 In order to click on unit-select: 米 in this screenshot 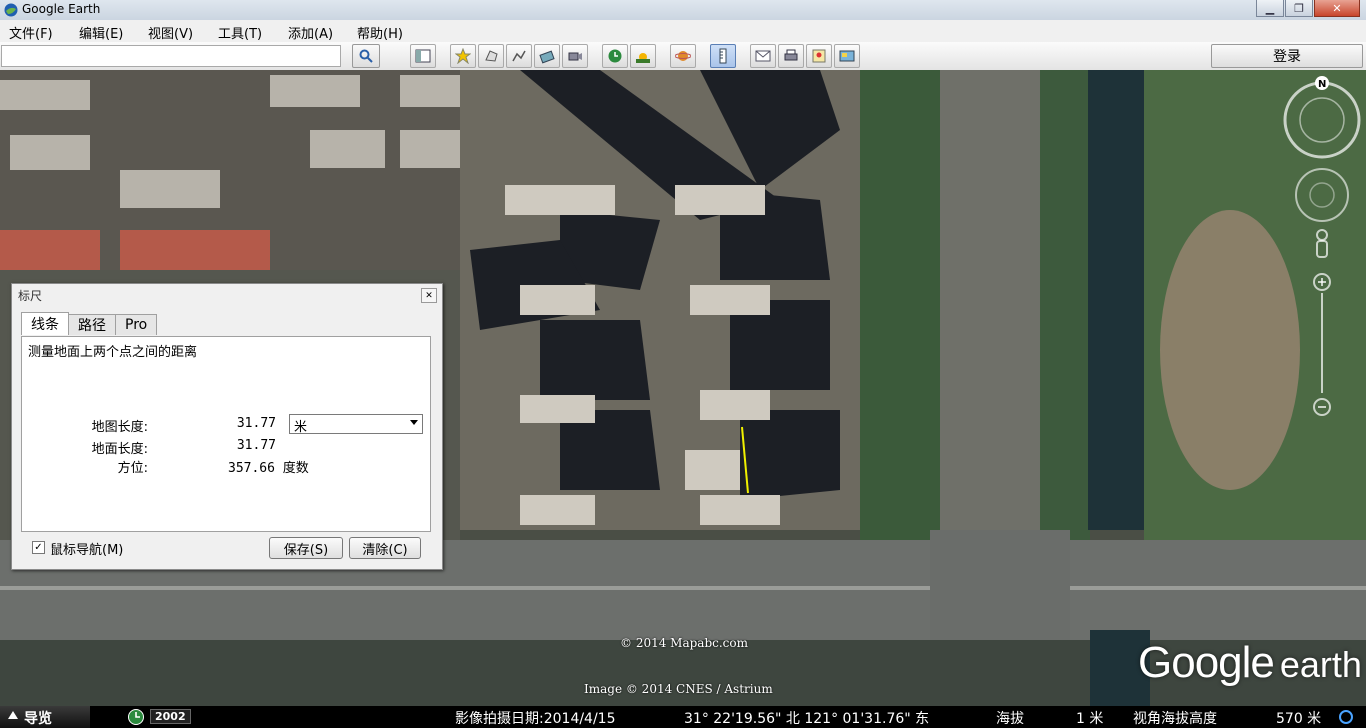, I will do `click(356, 424)`.